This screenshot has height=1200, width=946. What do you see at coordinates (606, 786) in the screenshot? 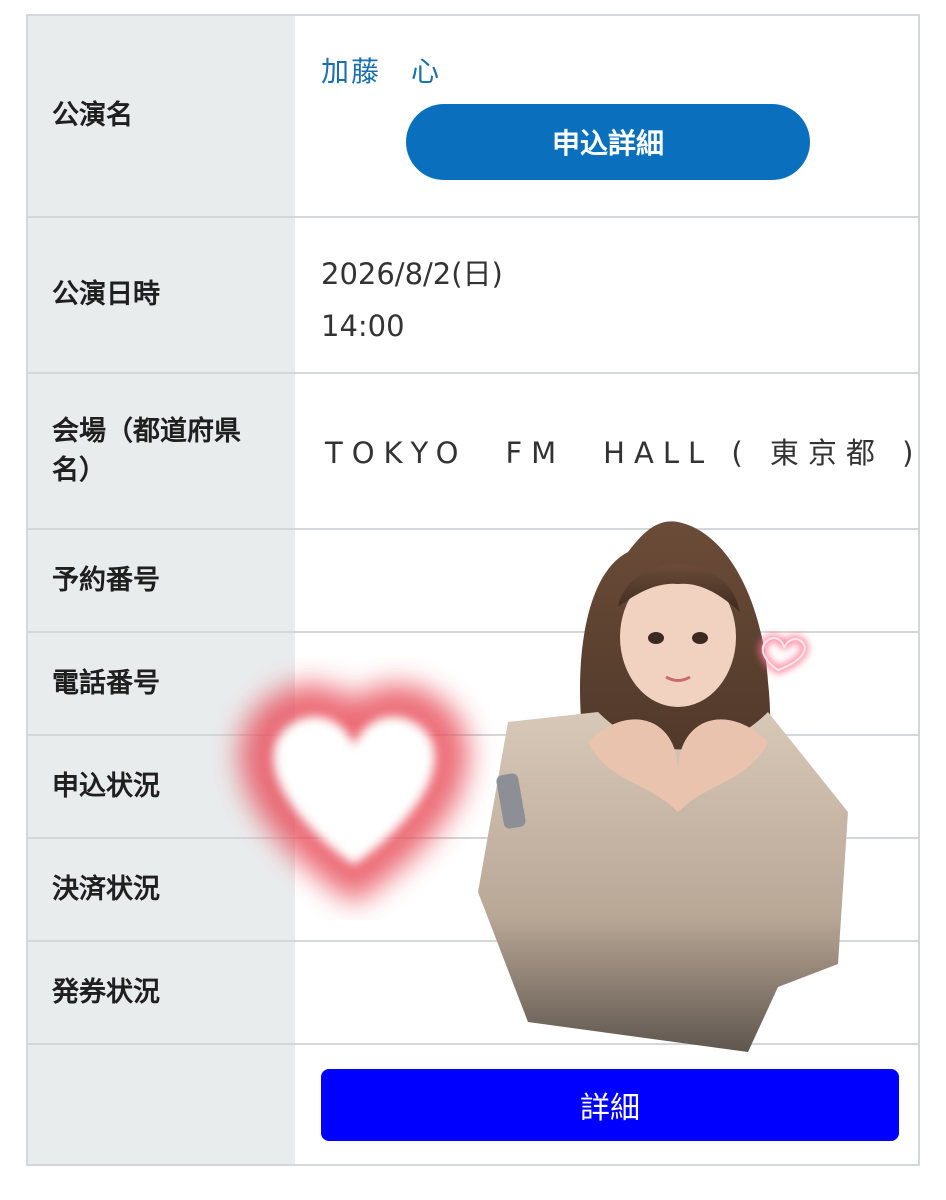
I see `value-application-status-cell: 当選` at bounding box center [606, 786].